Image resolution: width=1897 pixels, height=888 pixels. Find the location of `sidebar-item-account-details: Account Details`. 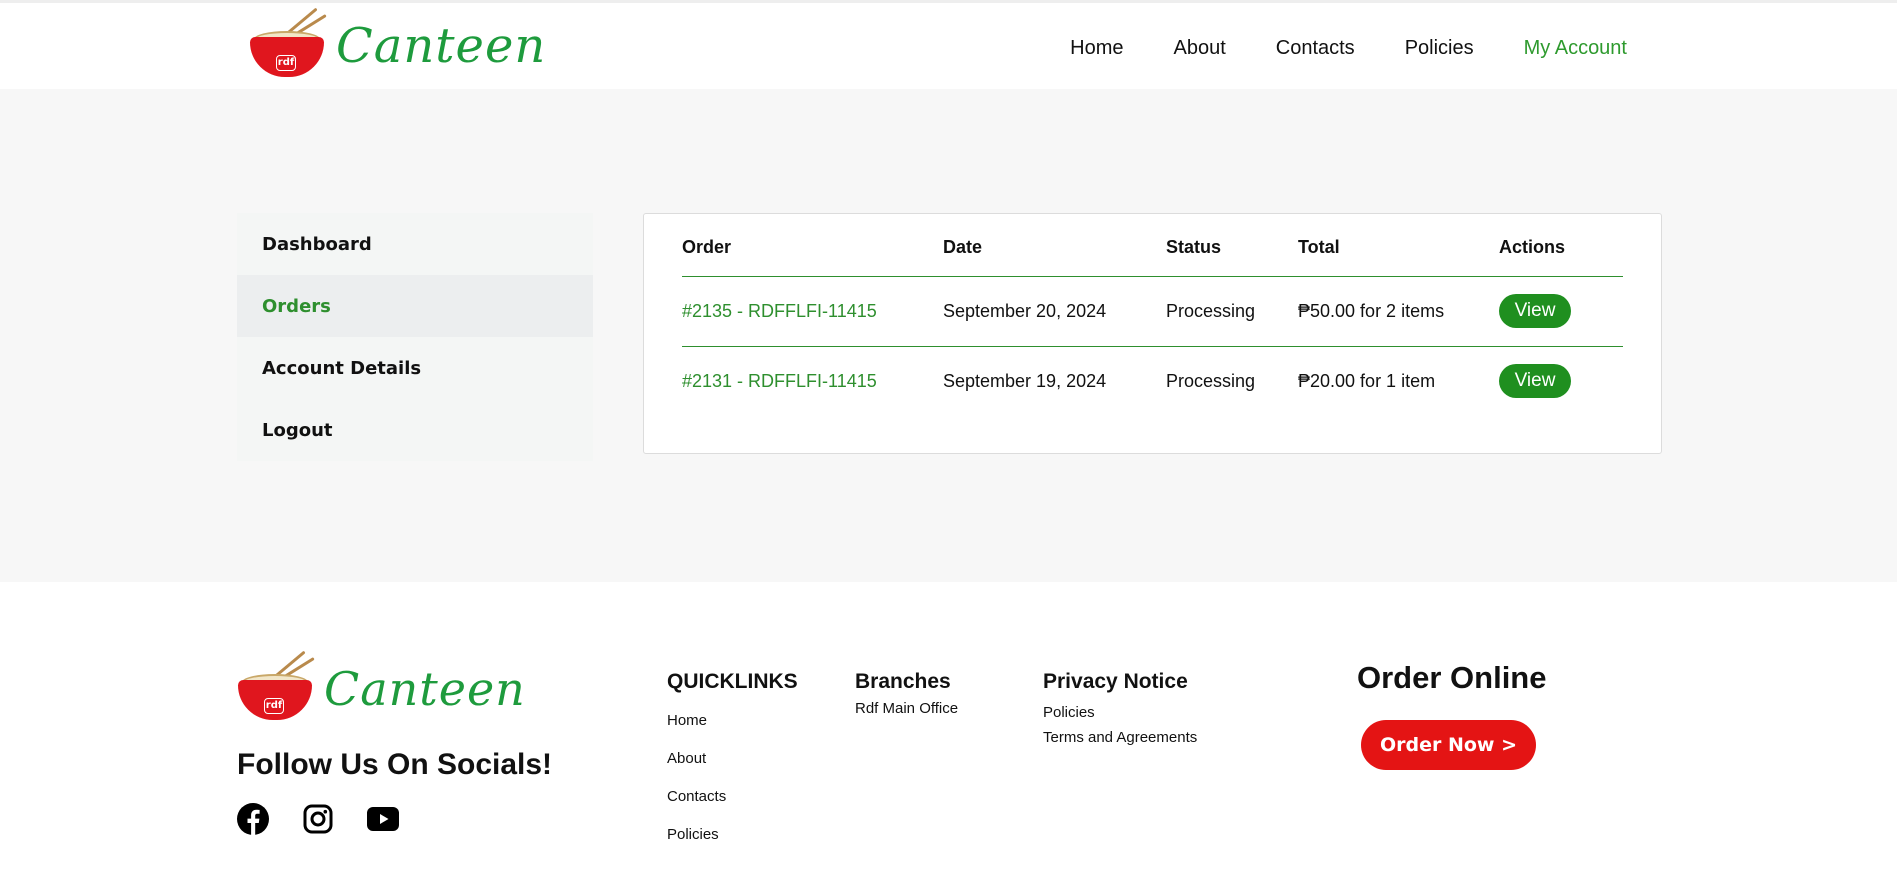

sidebar-item-account-details: Account Details is located at coordinates (415, 368).